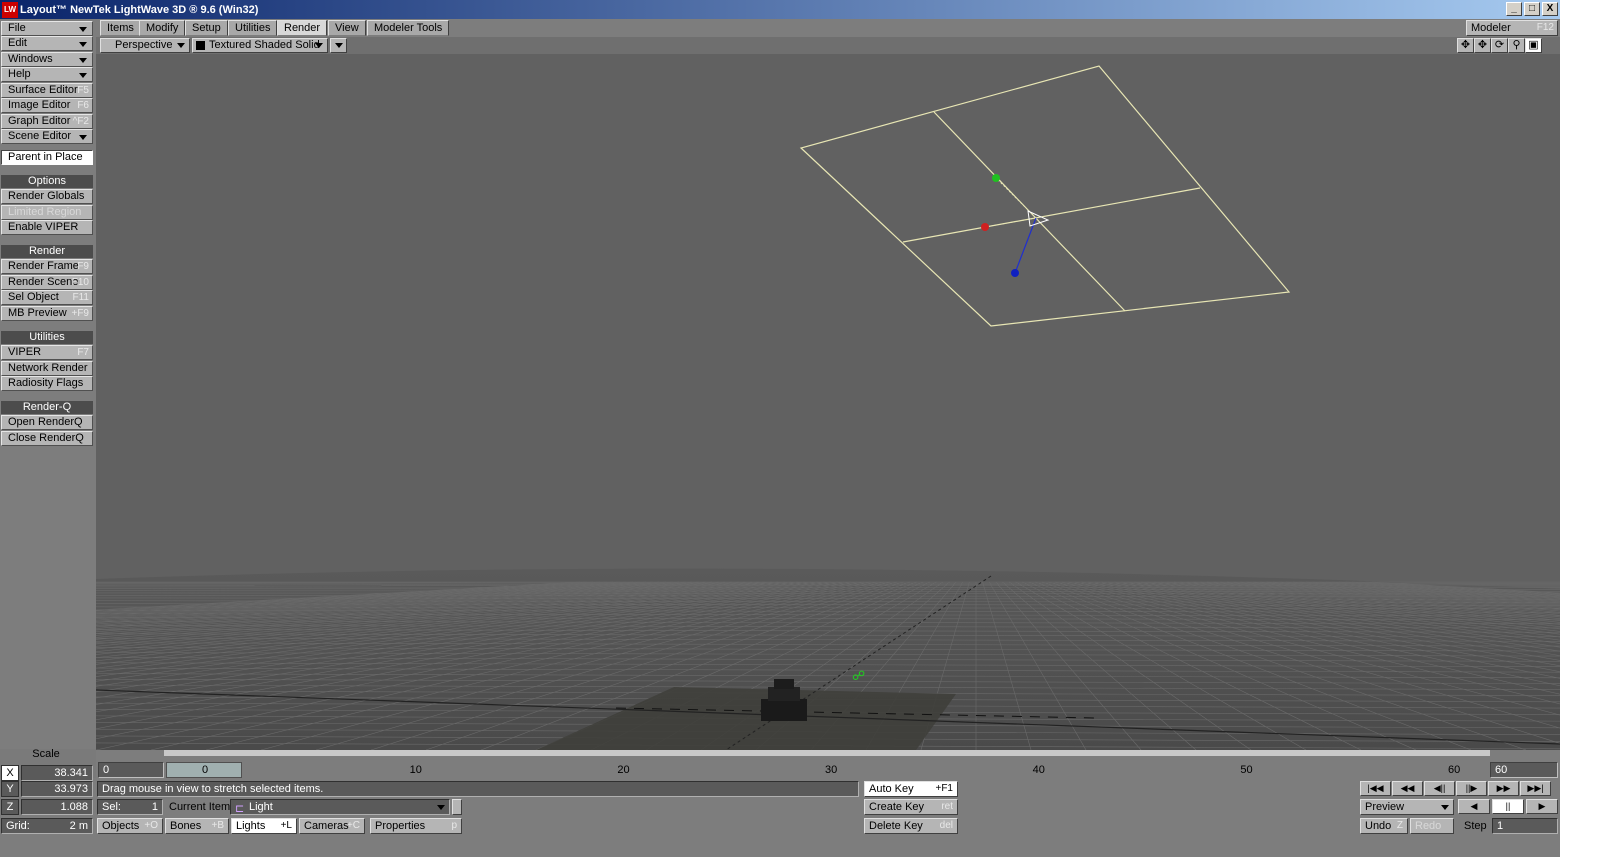  What do you see at coordinates (47, 352) in the screenshot?
I see `viper-button: VIPER F7` at bounding box center [47, 352].